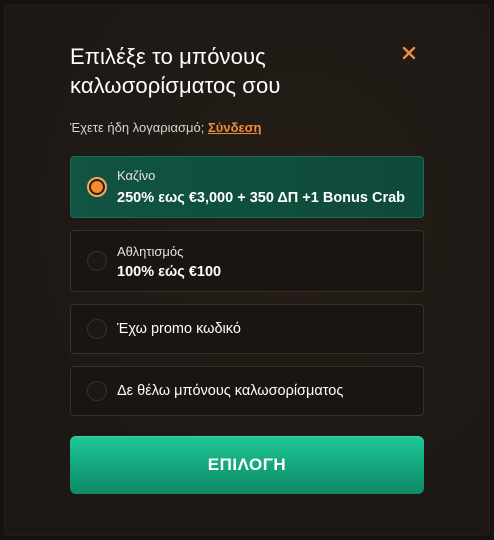 Image resolution: width=494 pixels, height=540 pixels. Describe the element at coordinates (235, 127) in the screenshot. I see `login-link: Σύνδεση` at that location.